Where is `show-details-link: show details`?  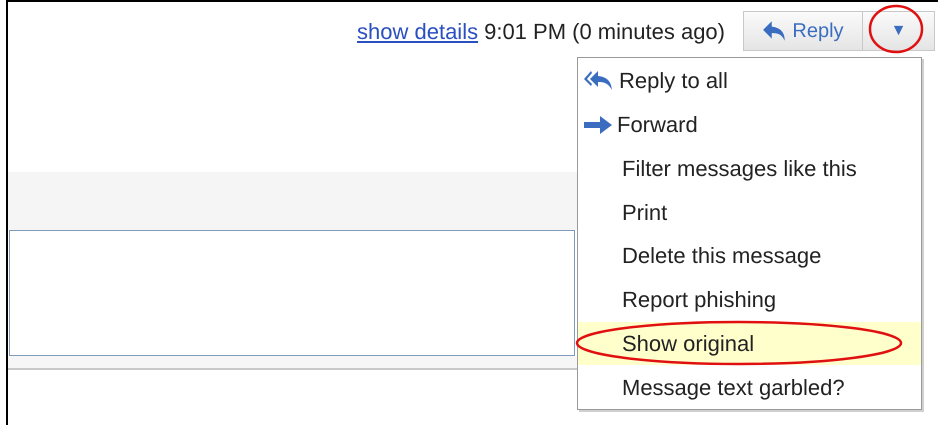 show-details-link: show details is located at coordinates (417, 31).